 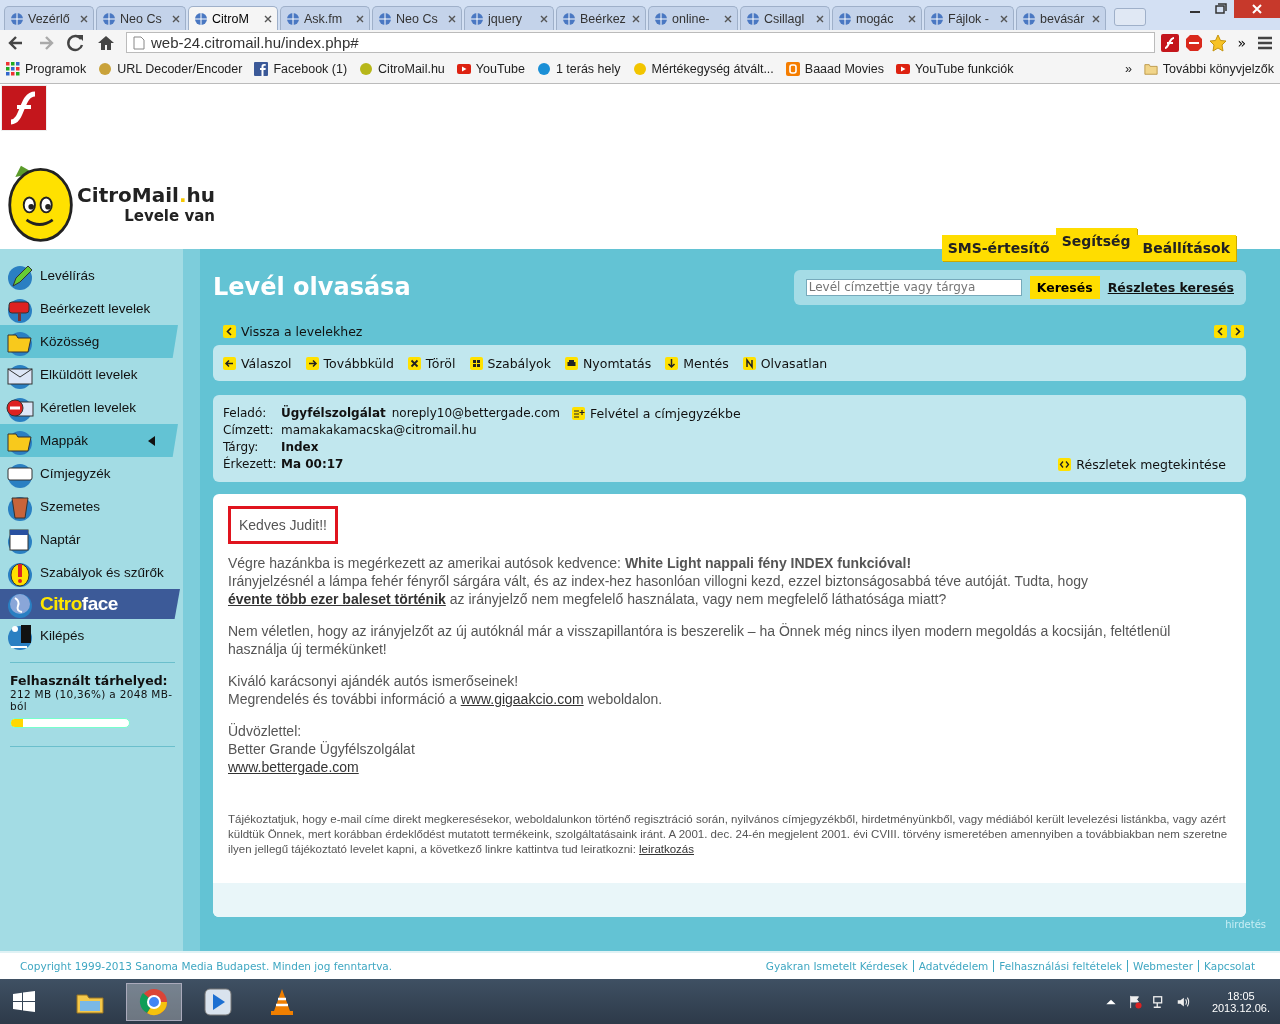 I want to click on taskbar-app-button, so click(x=154, y=1001).